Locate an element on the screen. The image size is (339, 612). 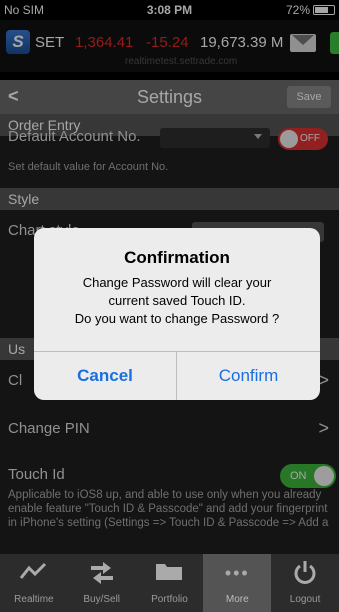
tab-label: Realtime is located at coordinates (34, 599).